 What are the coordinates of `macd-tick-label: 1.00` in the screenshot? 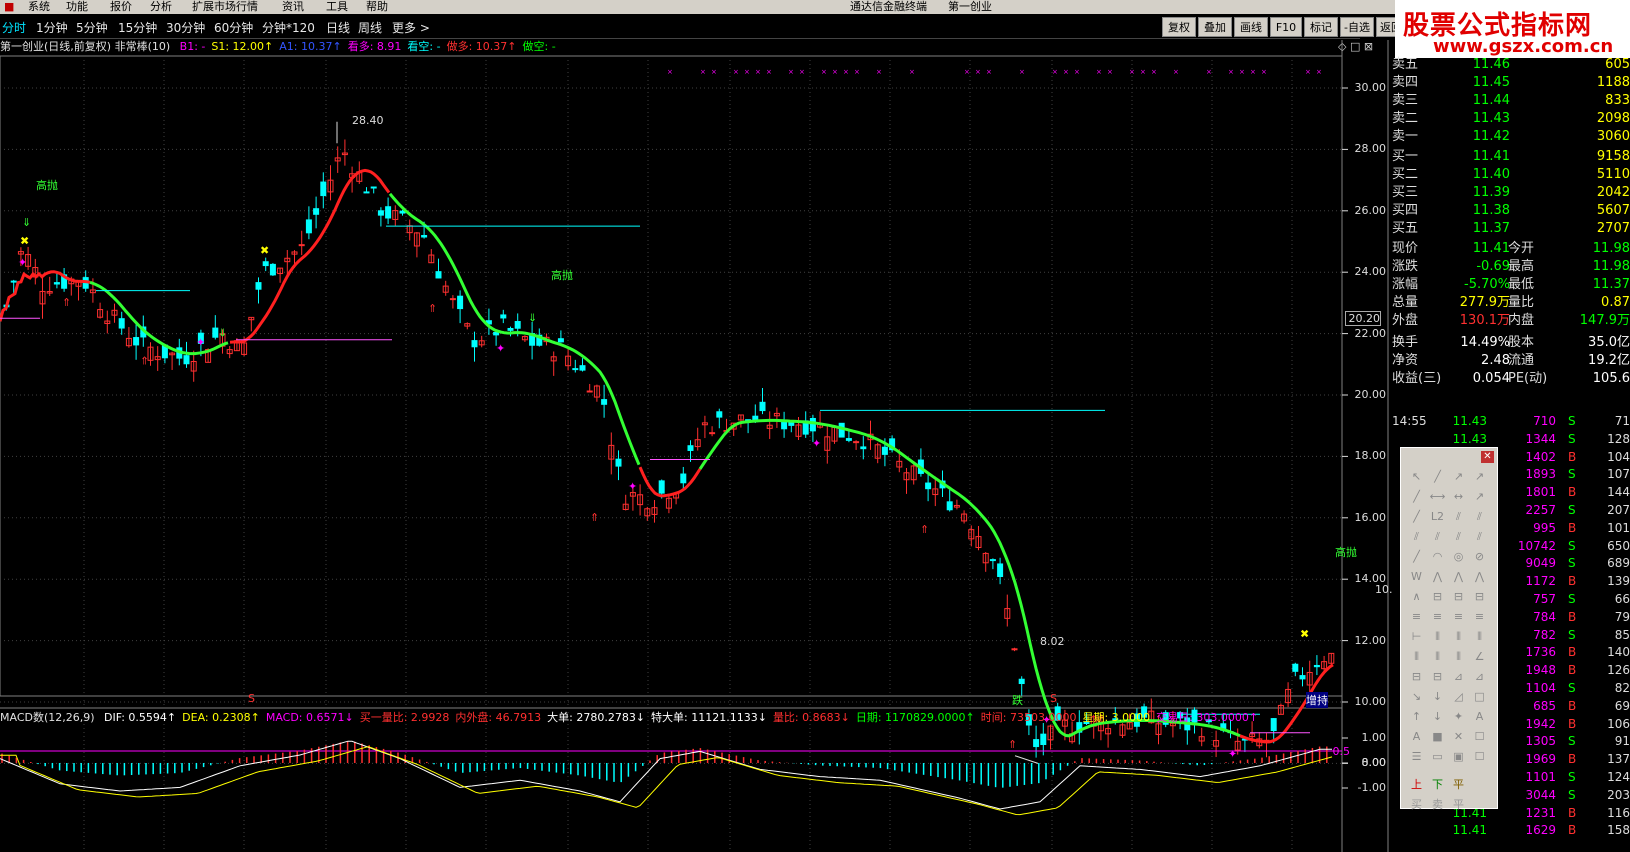 It's located at (1374, 737).